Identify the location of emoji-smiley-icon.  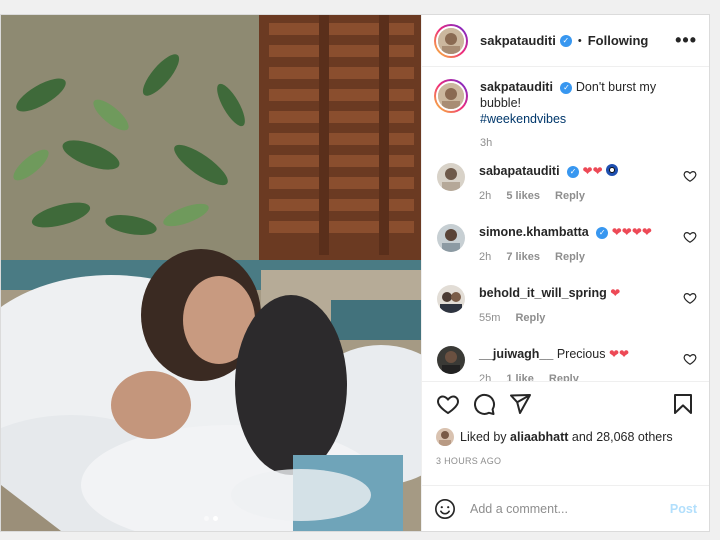
(445, 509).